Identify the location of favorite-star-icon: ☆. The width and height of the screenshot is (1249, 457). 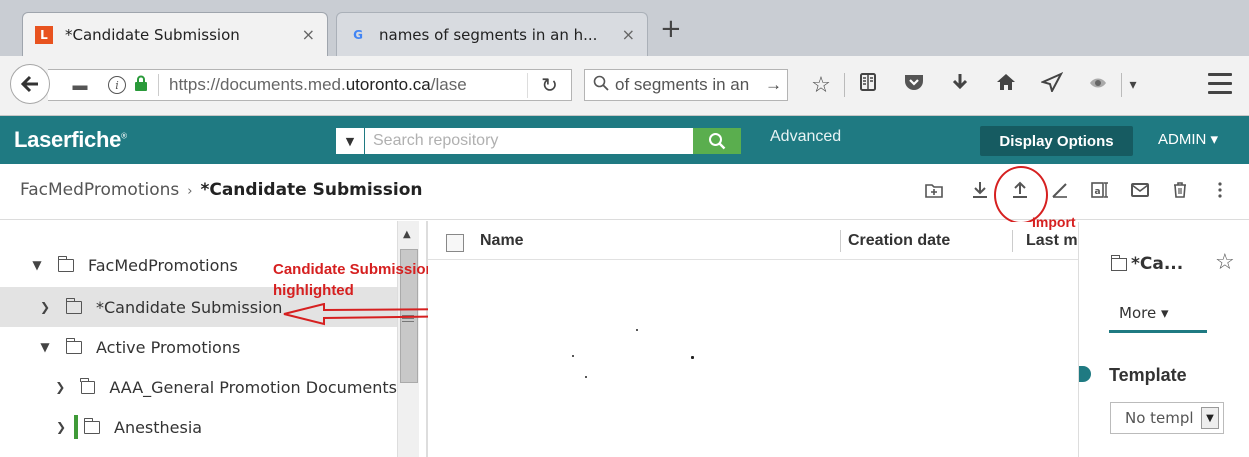
(1225, 262).